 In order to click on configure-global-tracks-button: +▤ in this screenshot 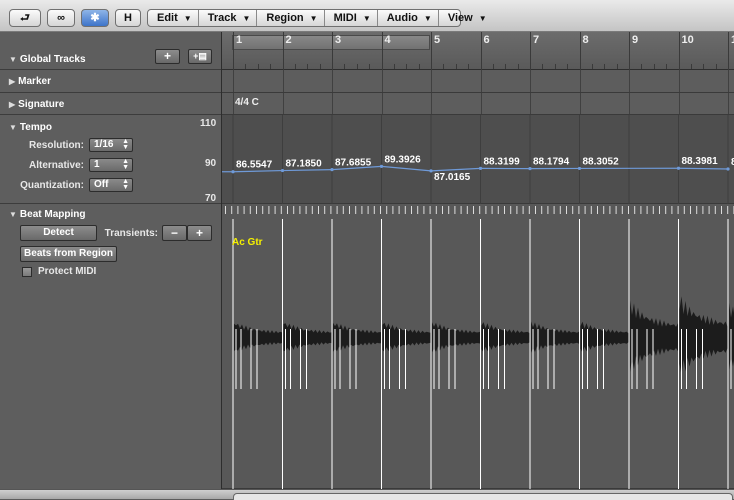, I will do `click(200, 56)`.